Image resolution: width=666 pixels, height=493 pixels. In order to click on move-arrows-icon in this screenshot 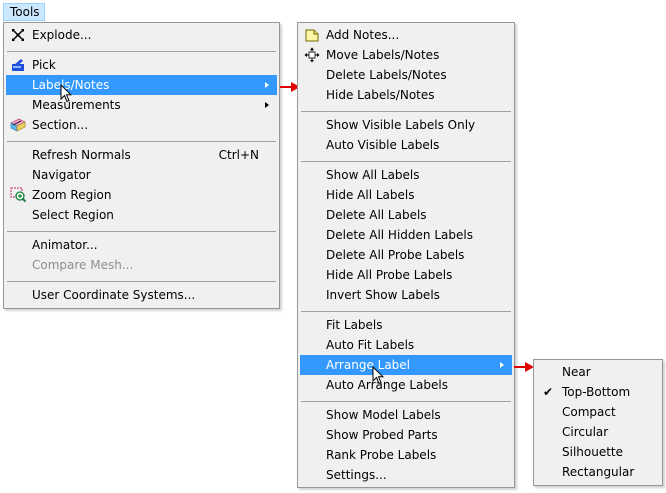, I will do `click(312, 55)`.